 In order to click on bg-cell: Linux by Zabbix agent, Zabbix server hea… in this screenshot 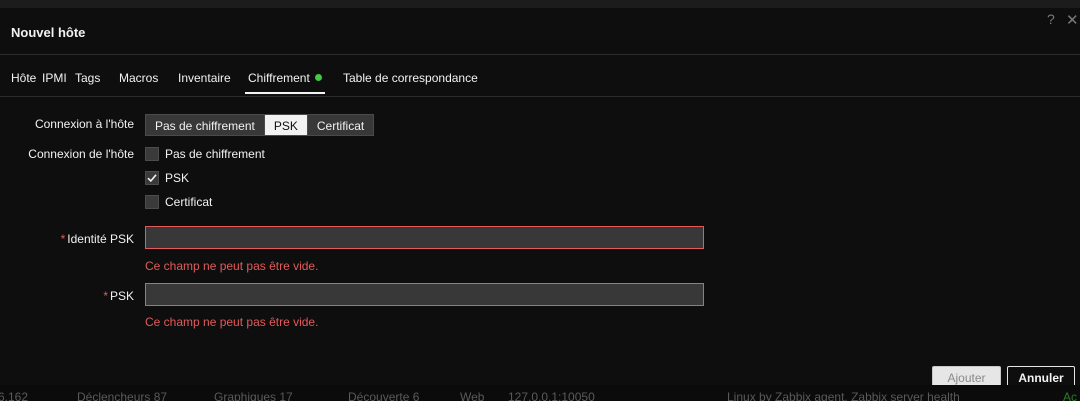, I will do `click(843, 395)`.